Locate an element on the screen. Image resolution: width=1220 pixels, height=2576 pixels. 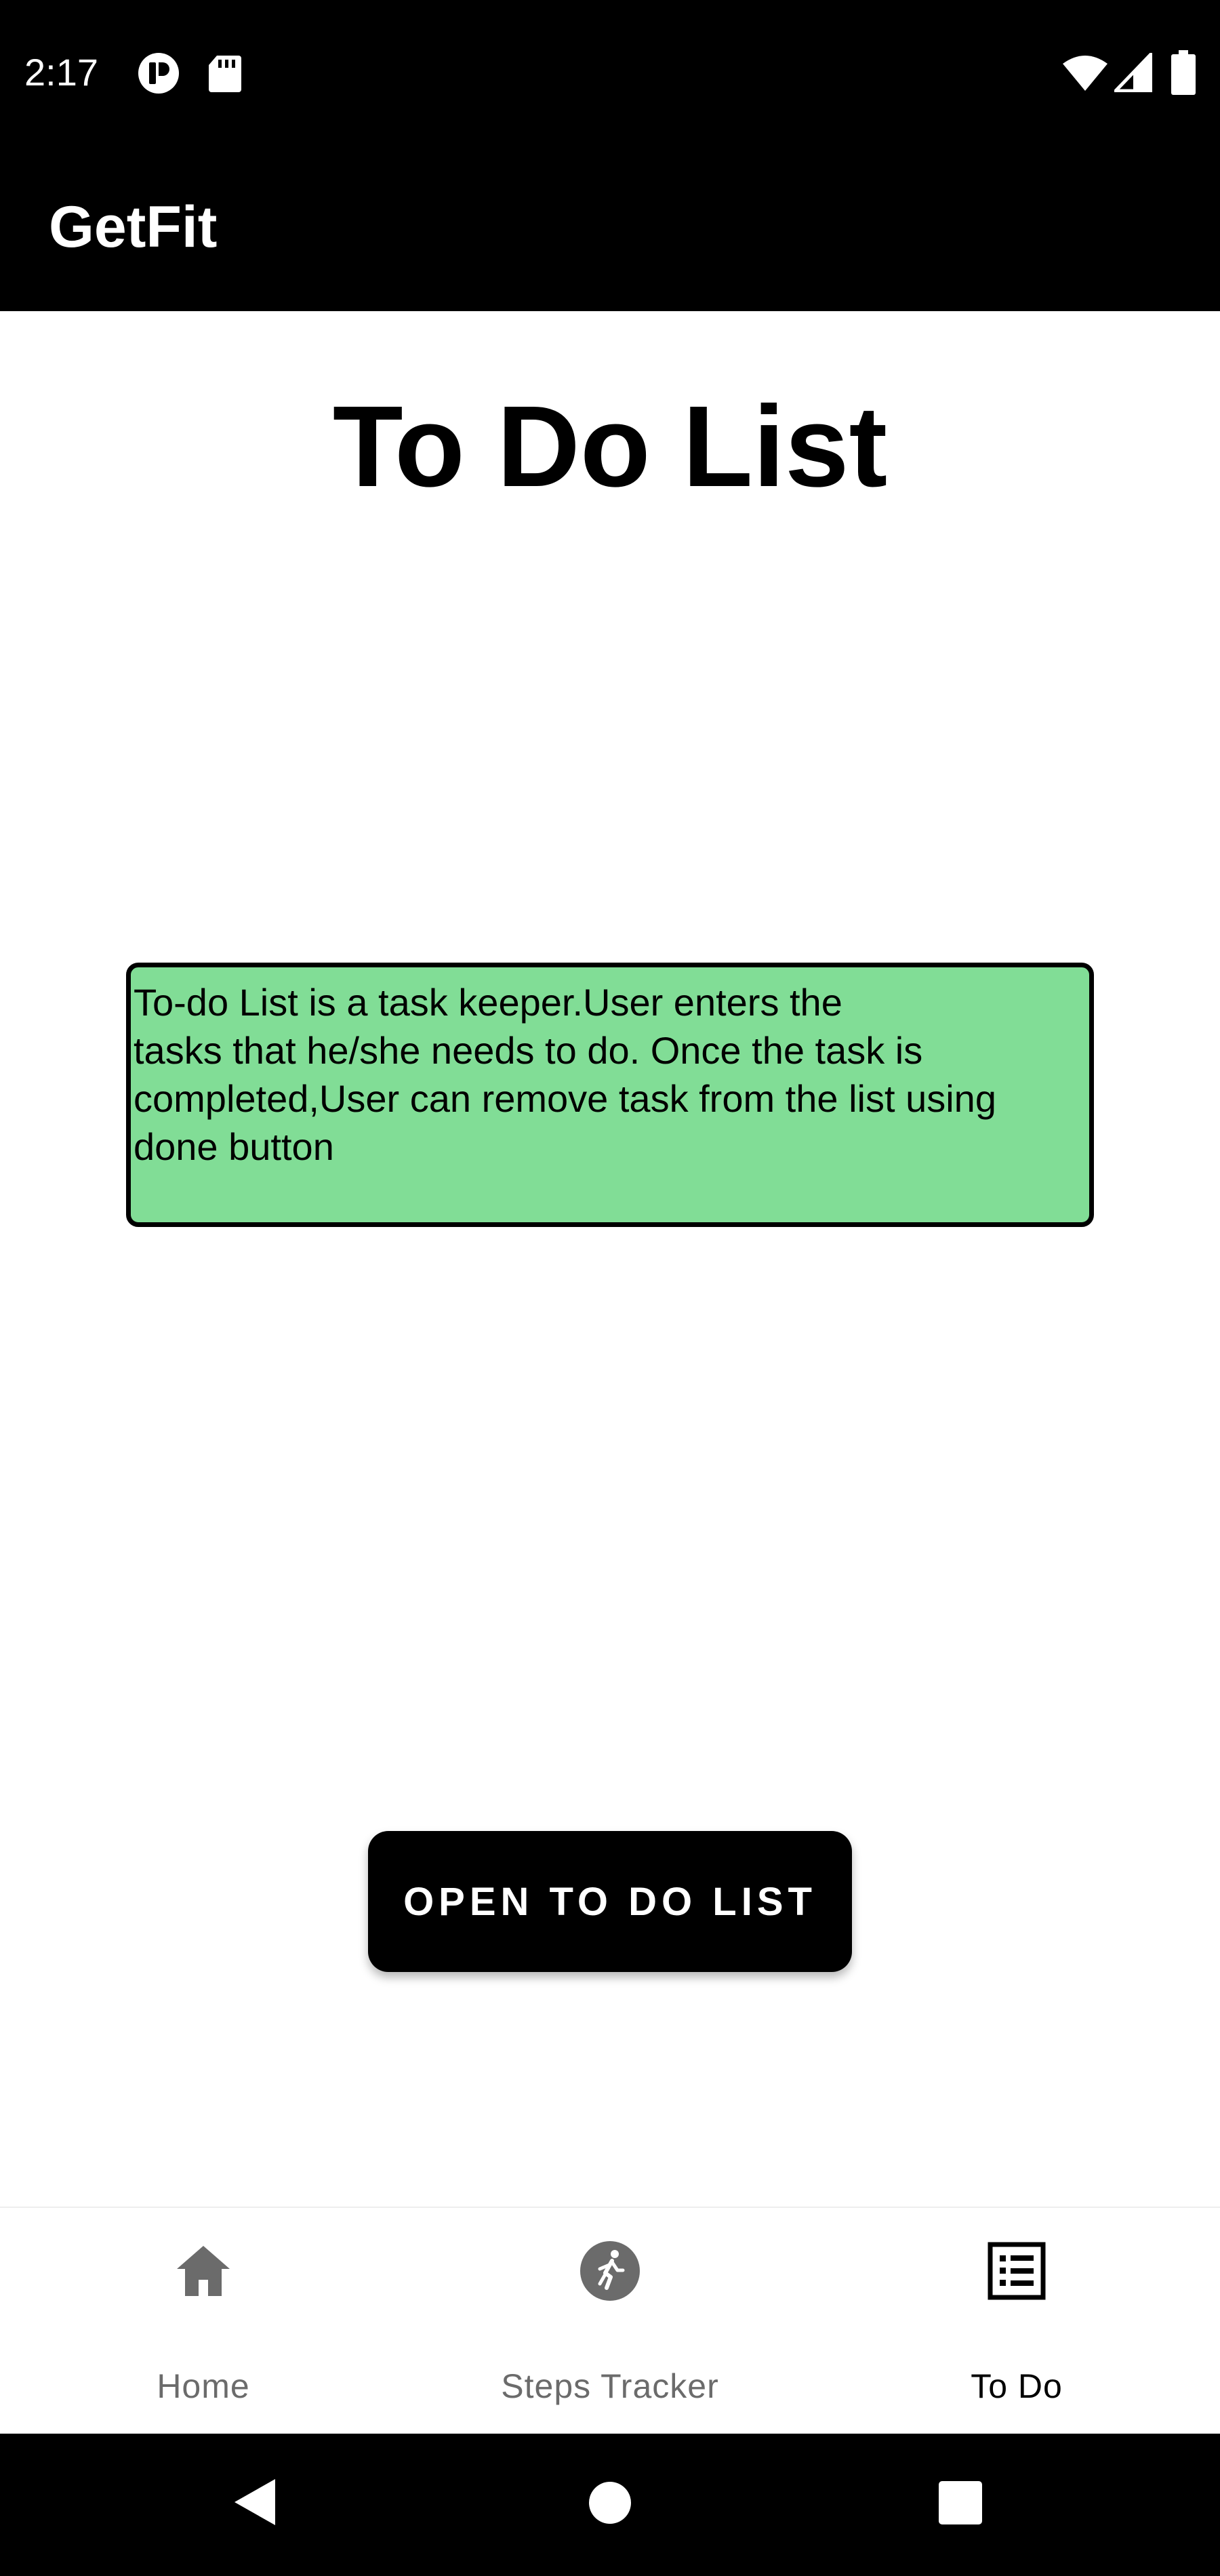
list-icon is located at coordinates (1017, 2271).